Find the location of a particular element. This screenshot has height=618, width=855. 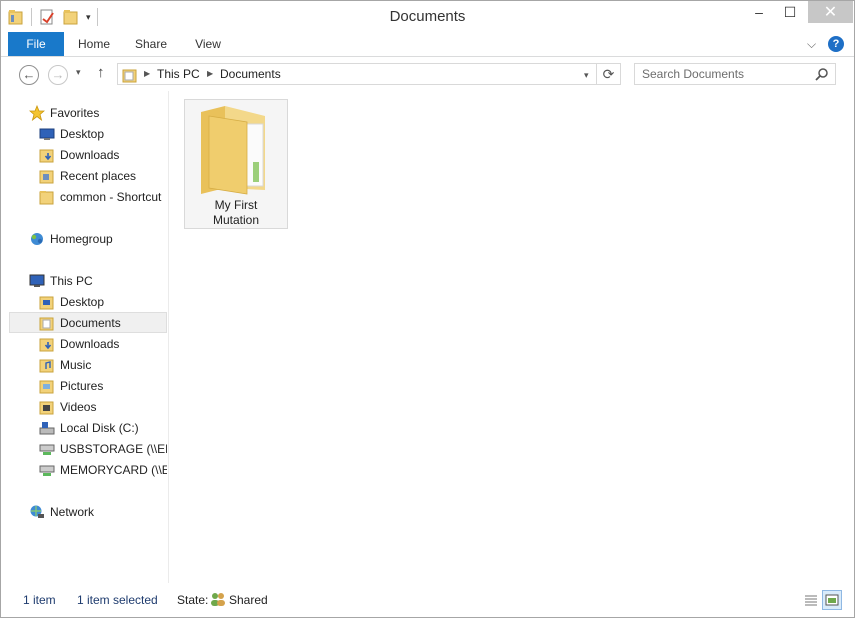

address-toolbar: ← → ▾ ↑ ▶ This PC ▶ Documents ▾ ⟳ is located at coordinates (427, 74).